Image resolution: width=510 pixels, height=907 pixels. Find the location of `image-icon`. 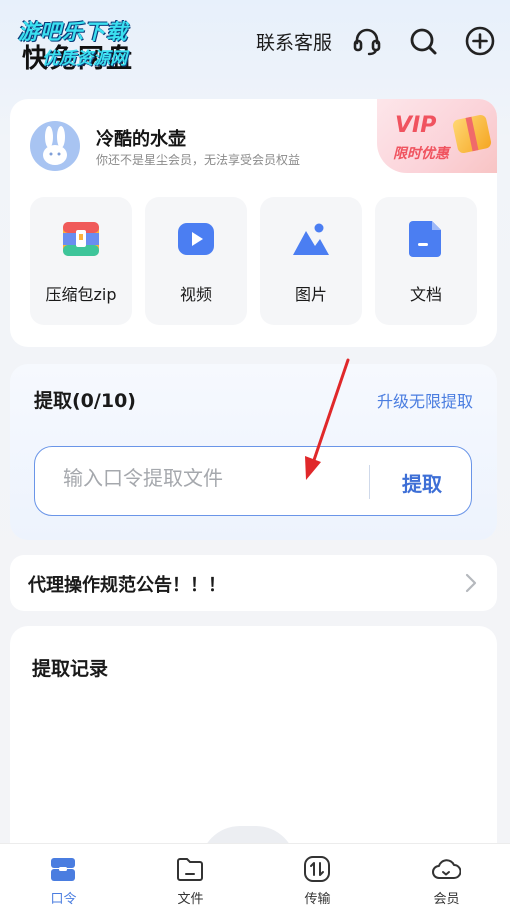

image-icon is located at coordinates (311, 239).